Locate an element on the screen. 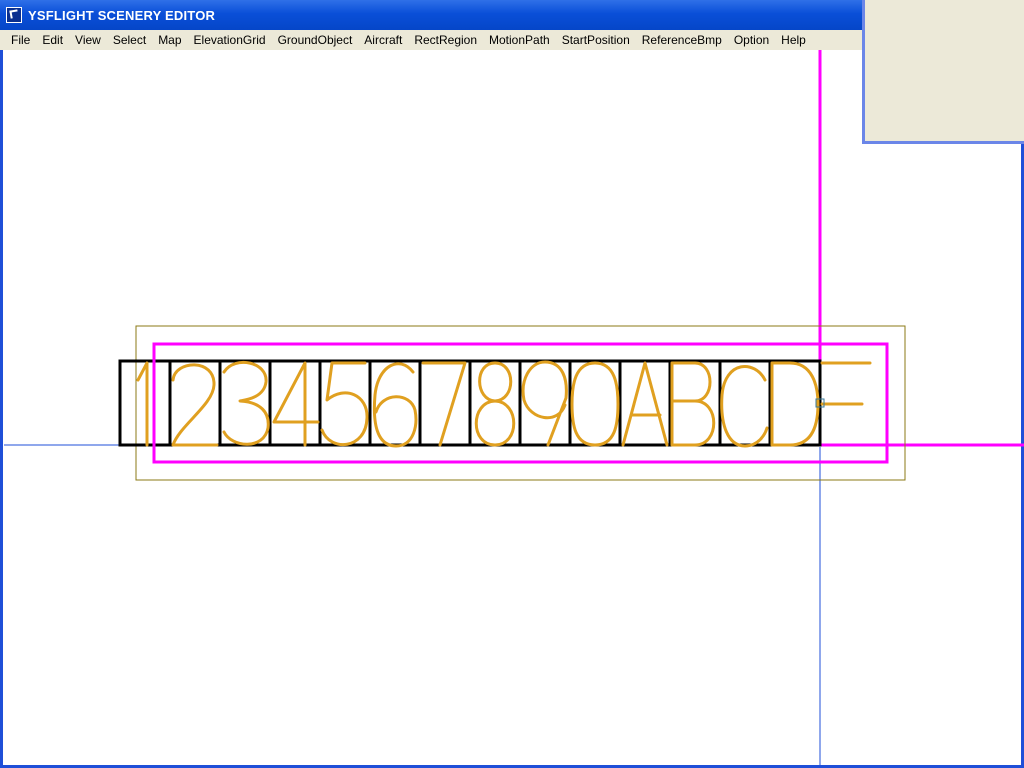 The height and width of the screenshot is (768, 1024). glyph-E is located at coordinates (846, 383).